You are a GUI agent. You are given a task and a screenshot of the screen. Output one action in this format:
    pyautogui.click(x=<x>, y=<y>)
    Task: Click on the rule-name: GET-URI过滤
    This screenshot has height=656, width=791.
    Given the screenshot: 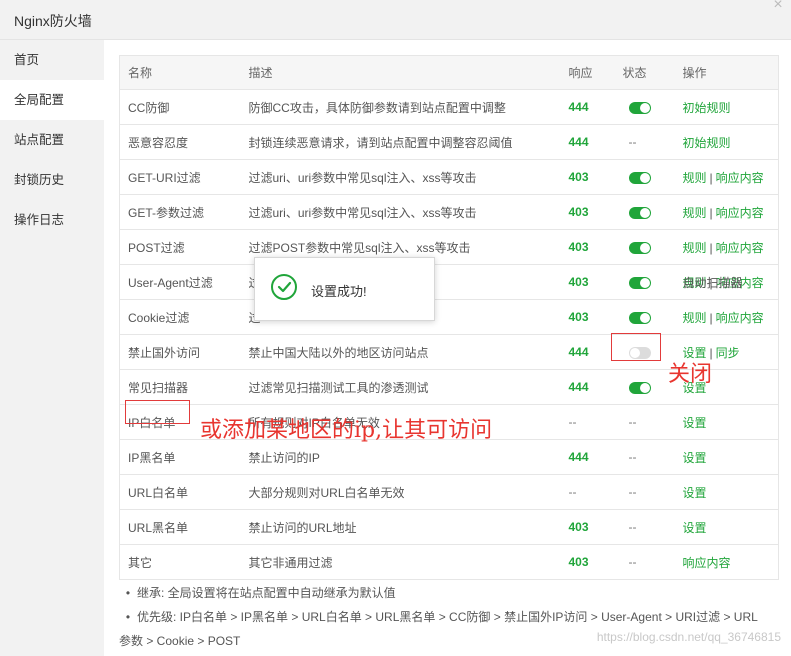 What is the action you would take?
    pyautogui.click(x=180, y=177)
    